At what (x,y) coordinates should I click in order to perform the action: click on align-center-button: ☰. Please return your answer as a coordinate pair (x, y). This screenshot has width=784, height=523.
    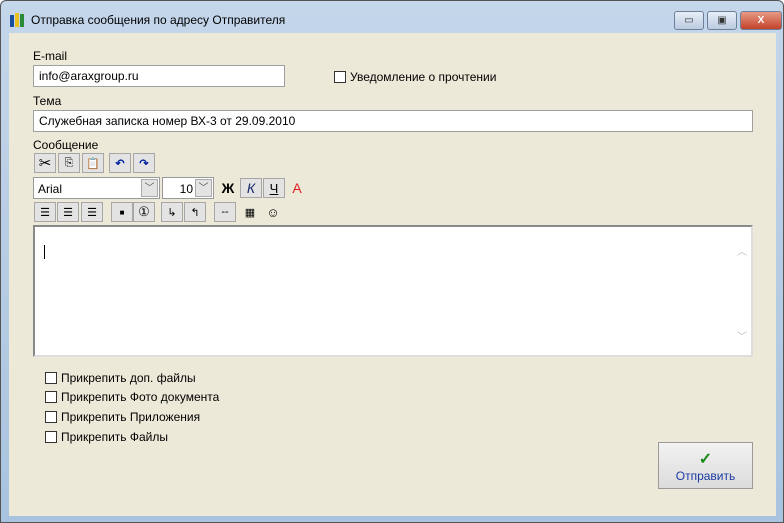
    Looking at the image, I should click on (68, 212).